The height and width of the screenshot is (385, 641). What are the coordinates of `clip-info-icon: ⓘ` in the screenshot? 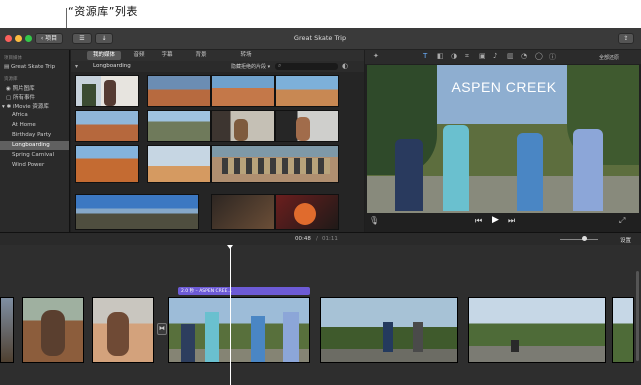 It's located at (552, 57).